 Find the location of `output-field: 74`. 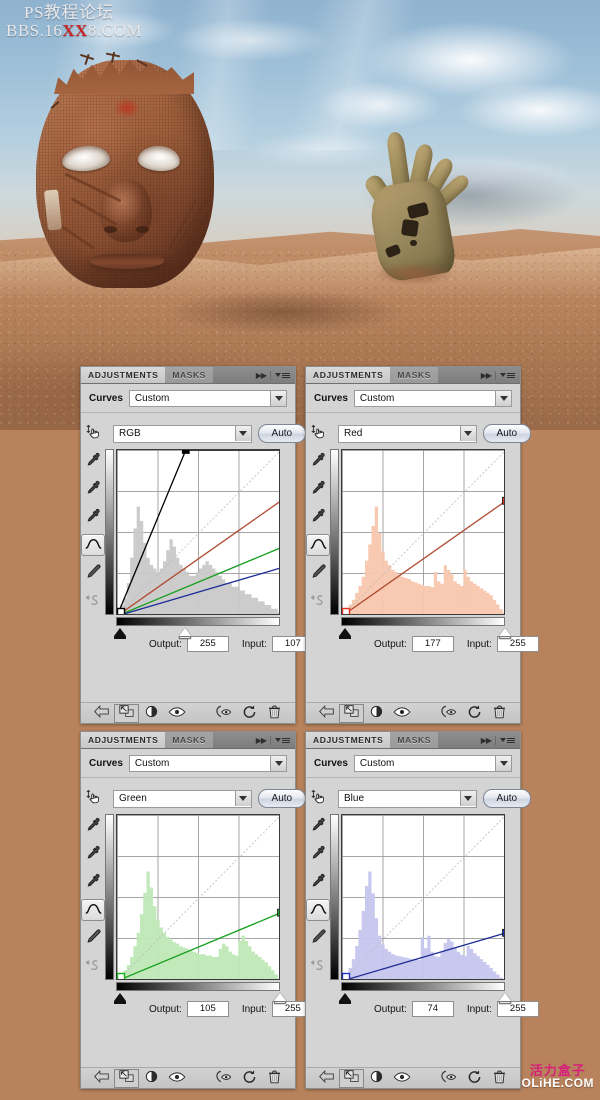

output-field: 74 is located at coordinates (432, 1009).